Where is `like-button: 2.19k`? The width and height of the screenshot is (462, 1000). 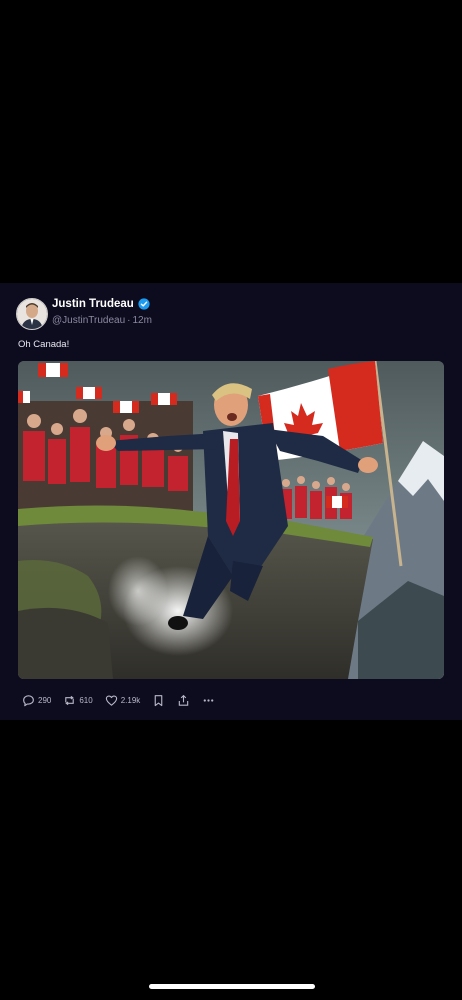
like-button: 2.19k is located at coordinates (123, 700).